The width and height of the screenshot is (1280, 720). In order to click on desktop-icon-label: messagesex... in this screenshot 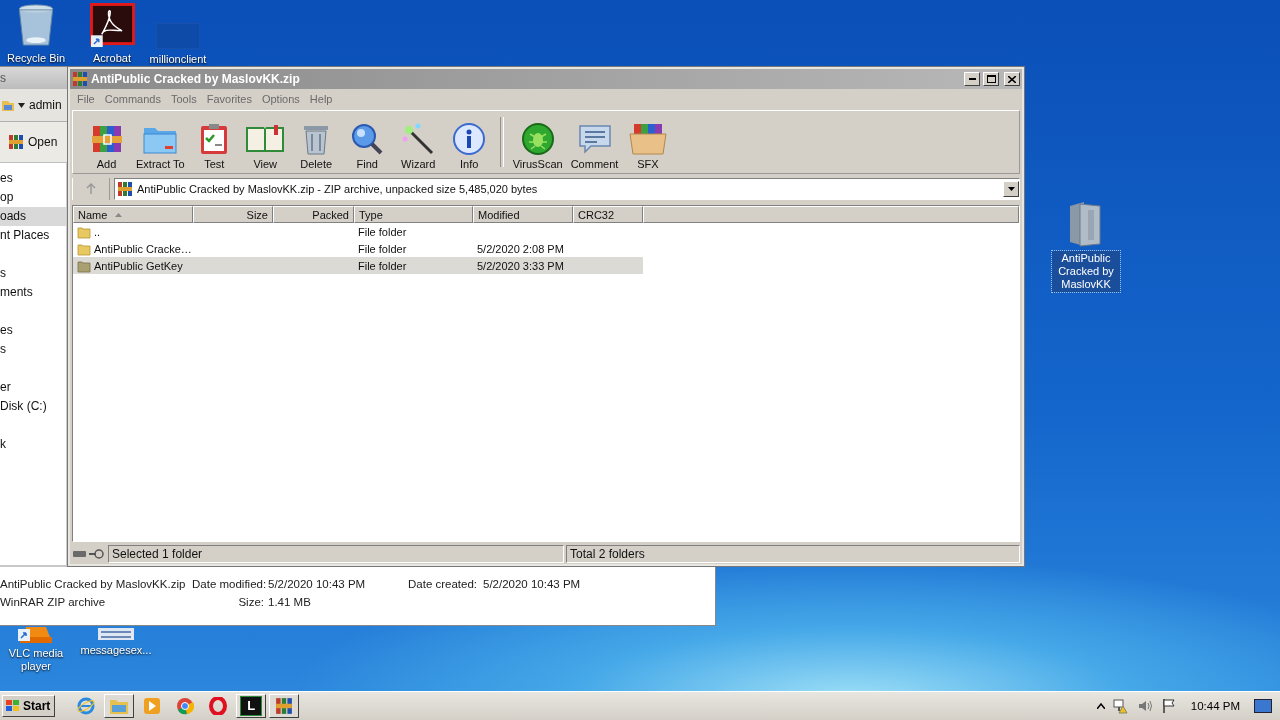, I will do `click(116, 650)`.